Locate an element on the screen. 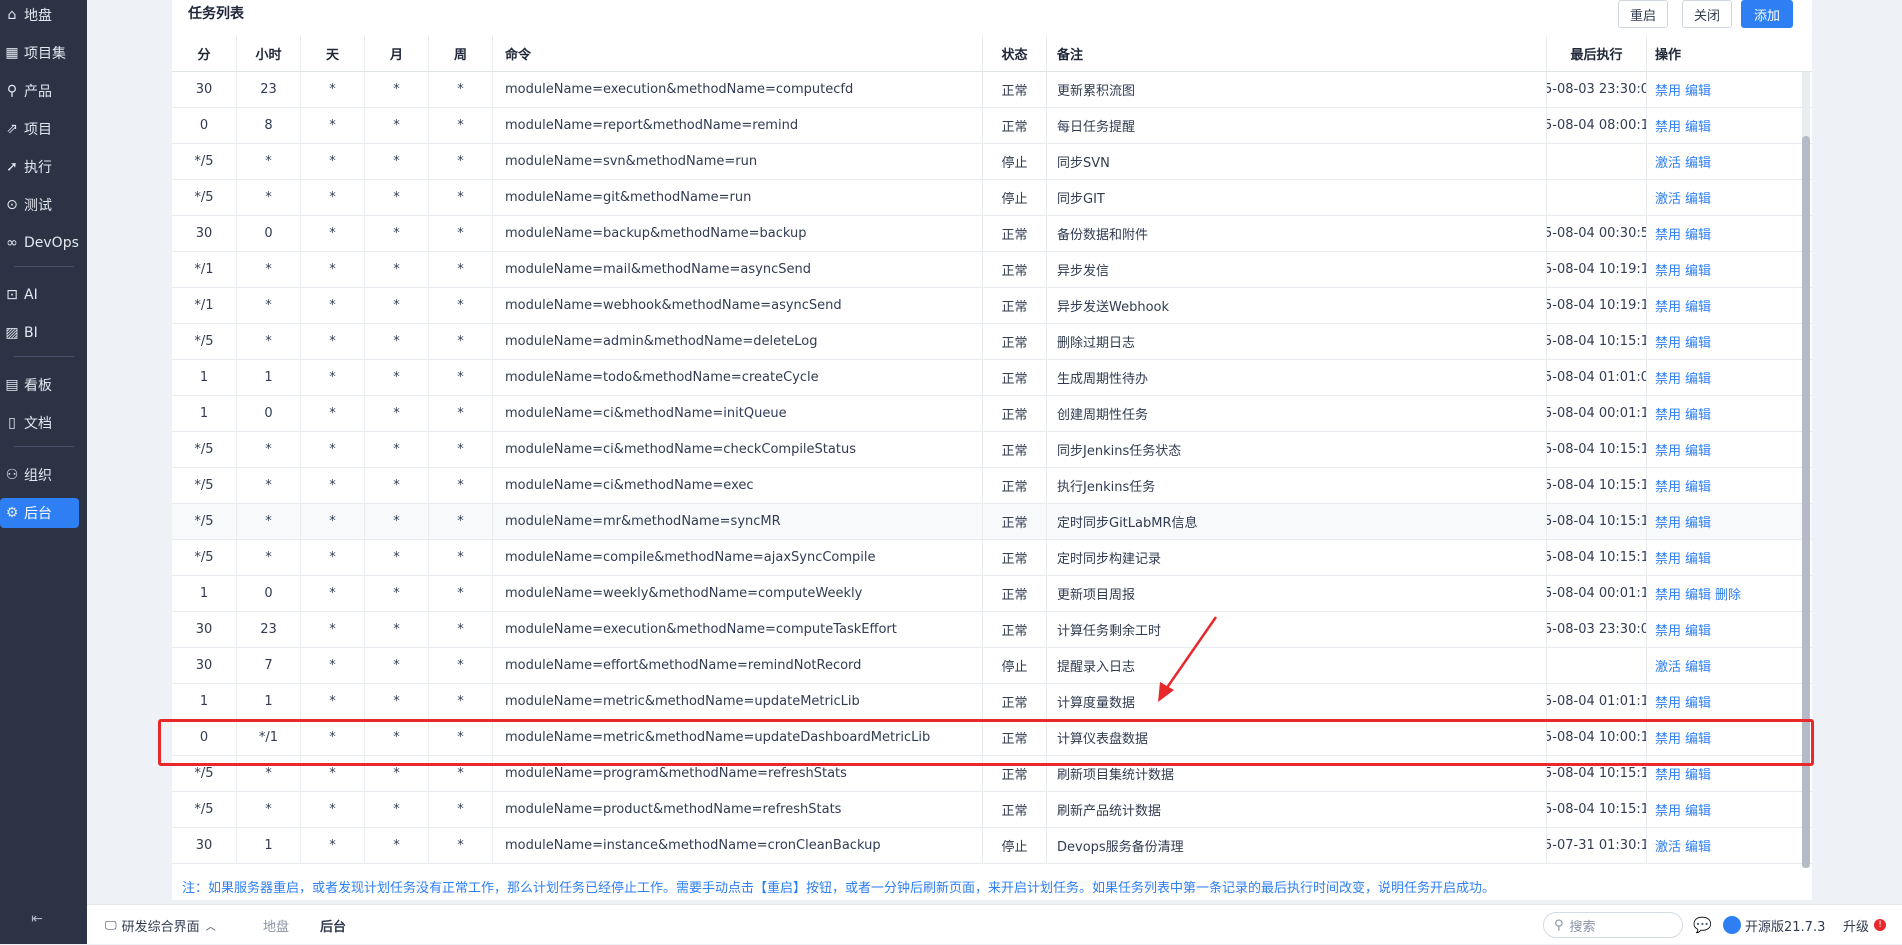  breadcrumb-item-admin: 后台 is located at coordinates (333, 925).